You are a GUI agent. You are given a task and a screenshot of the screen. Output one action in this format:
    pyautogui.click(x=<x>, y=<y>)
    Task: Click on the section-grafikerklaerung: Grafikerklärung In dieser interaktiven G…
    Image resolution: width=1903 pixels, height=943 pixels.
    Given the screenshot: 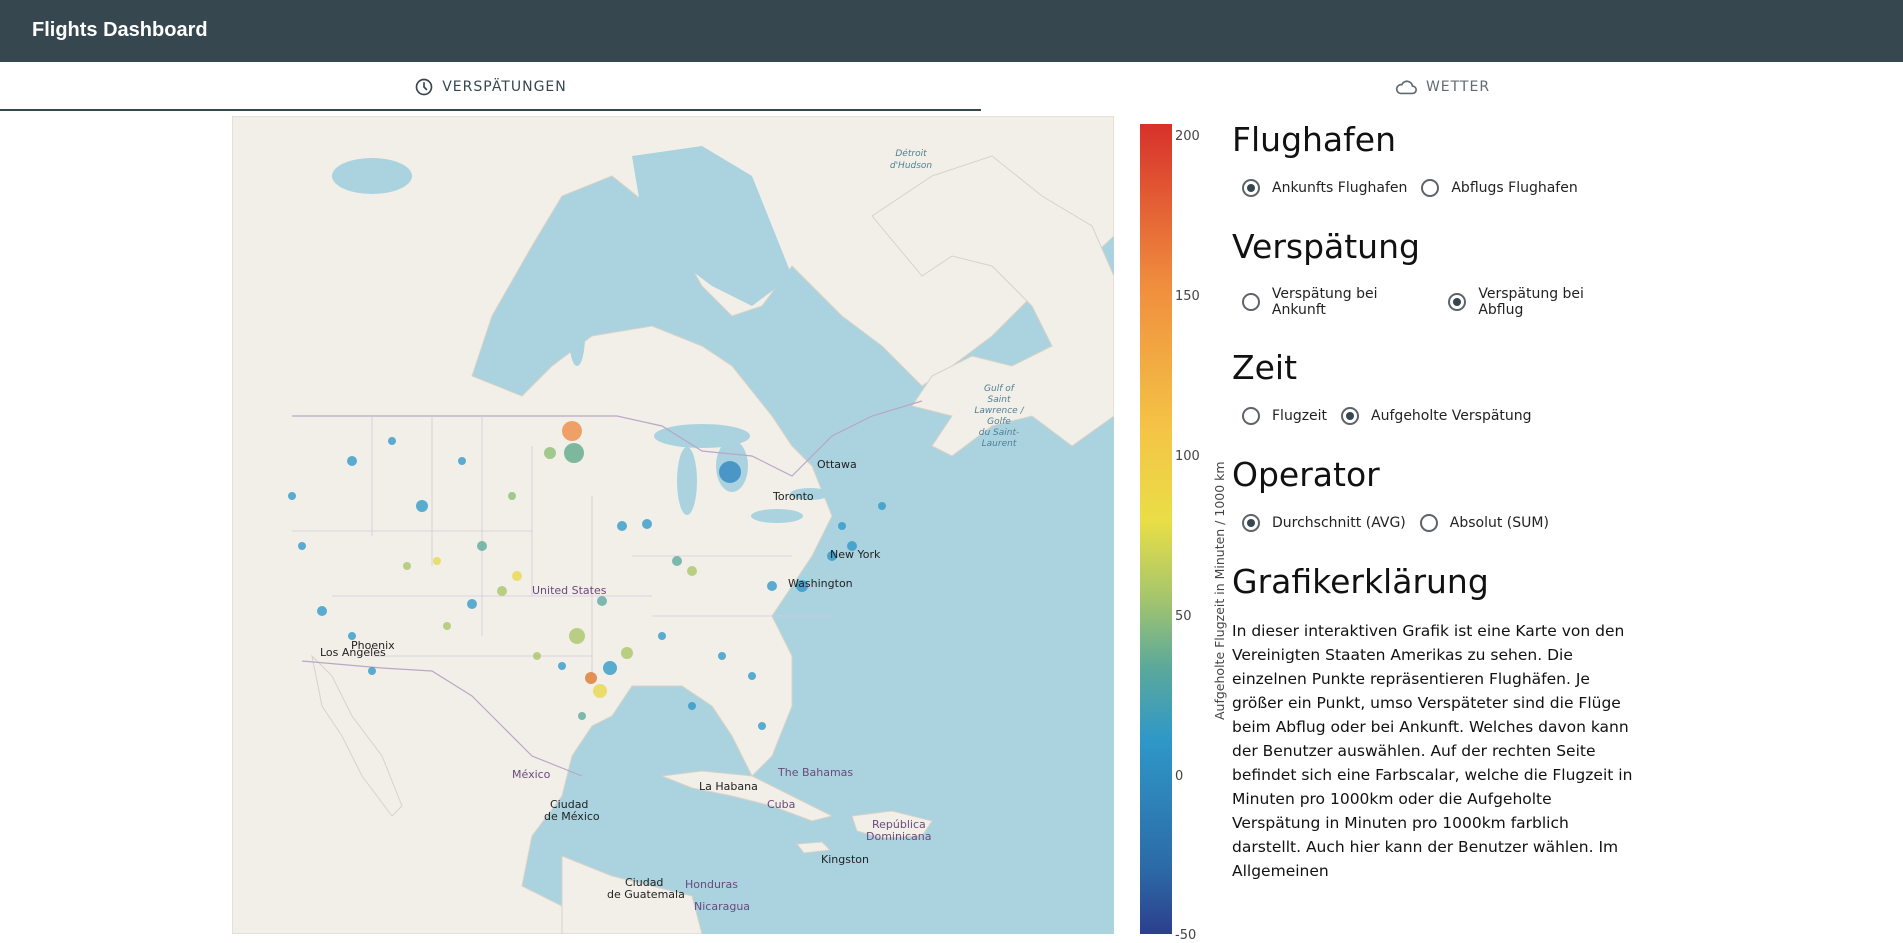 What is the action you would take?
    pyautogui.click(x=1432, y=722)
    